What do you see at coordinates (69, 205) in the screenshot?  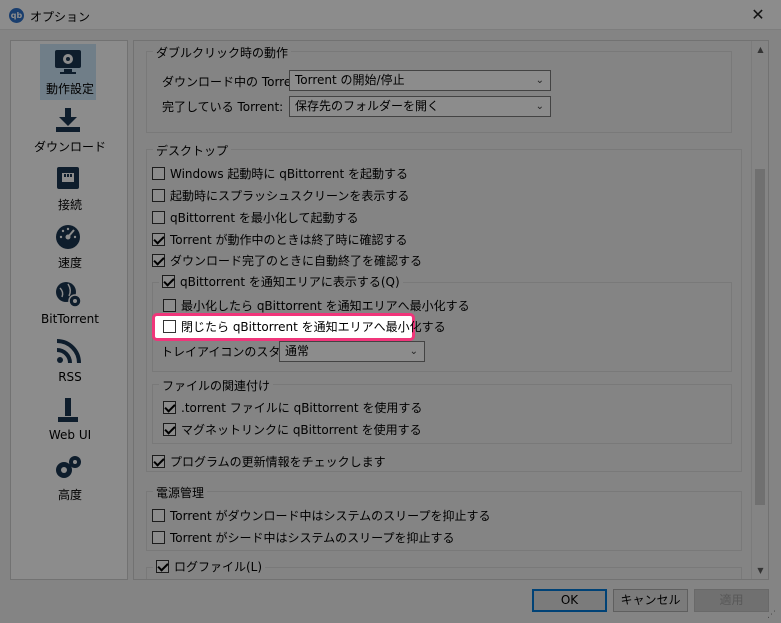 I see `sidebar-item-label: 接続` at bounding box center [69, 205].